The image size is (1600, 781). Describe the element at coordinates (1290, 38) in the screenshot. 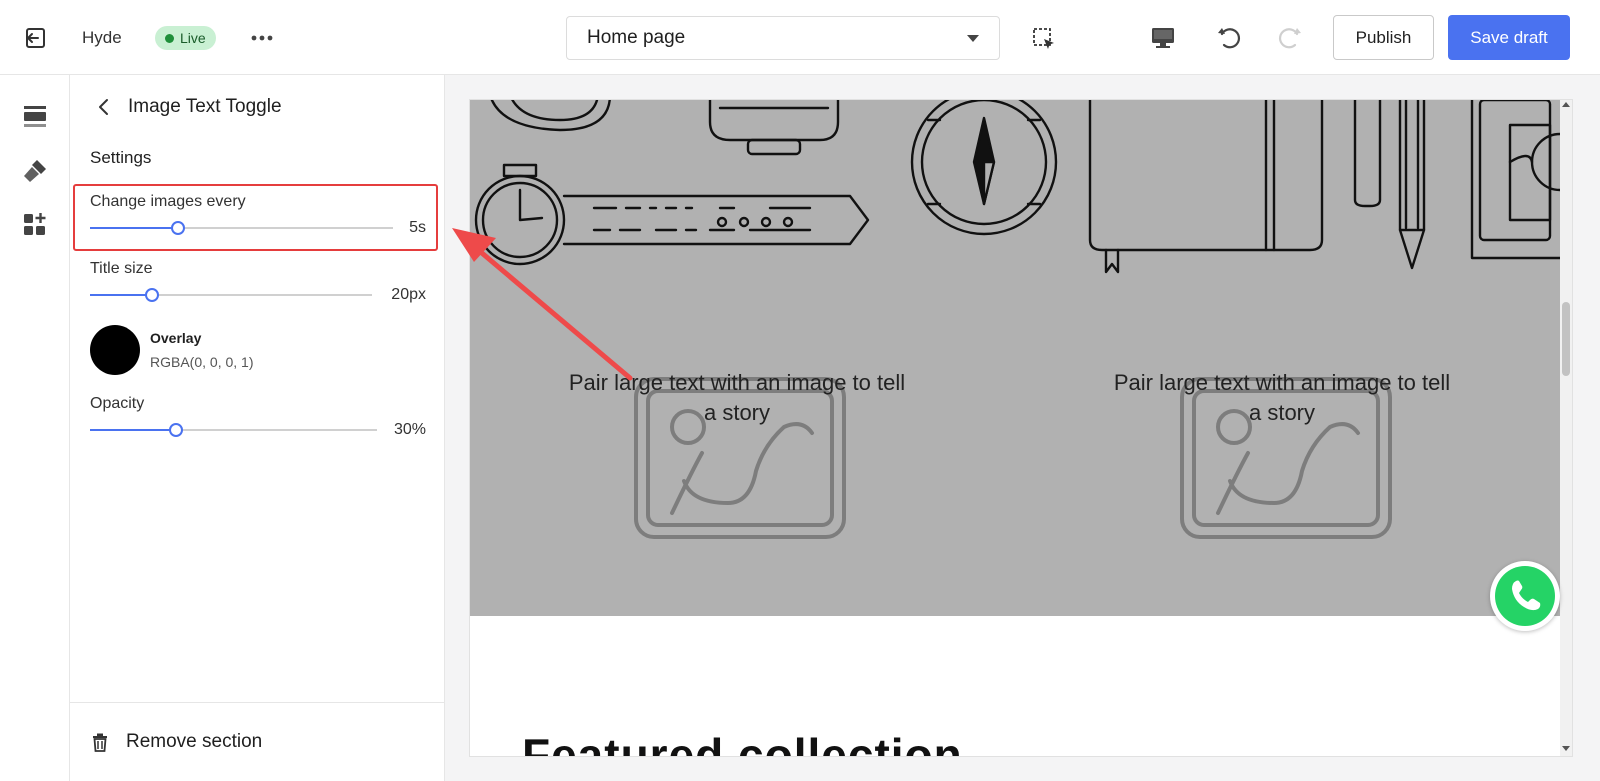

I see `redo-icon` at that location.